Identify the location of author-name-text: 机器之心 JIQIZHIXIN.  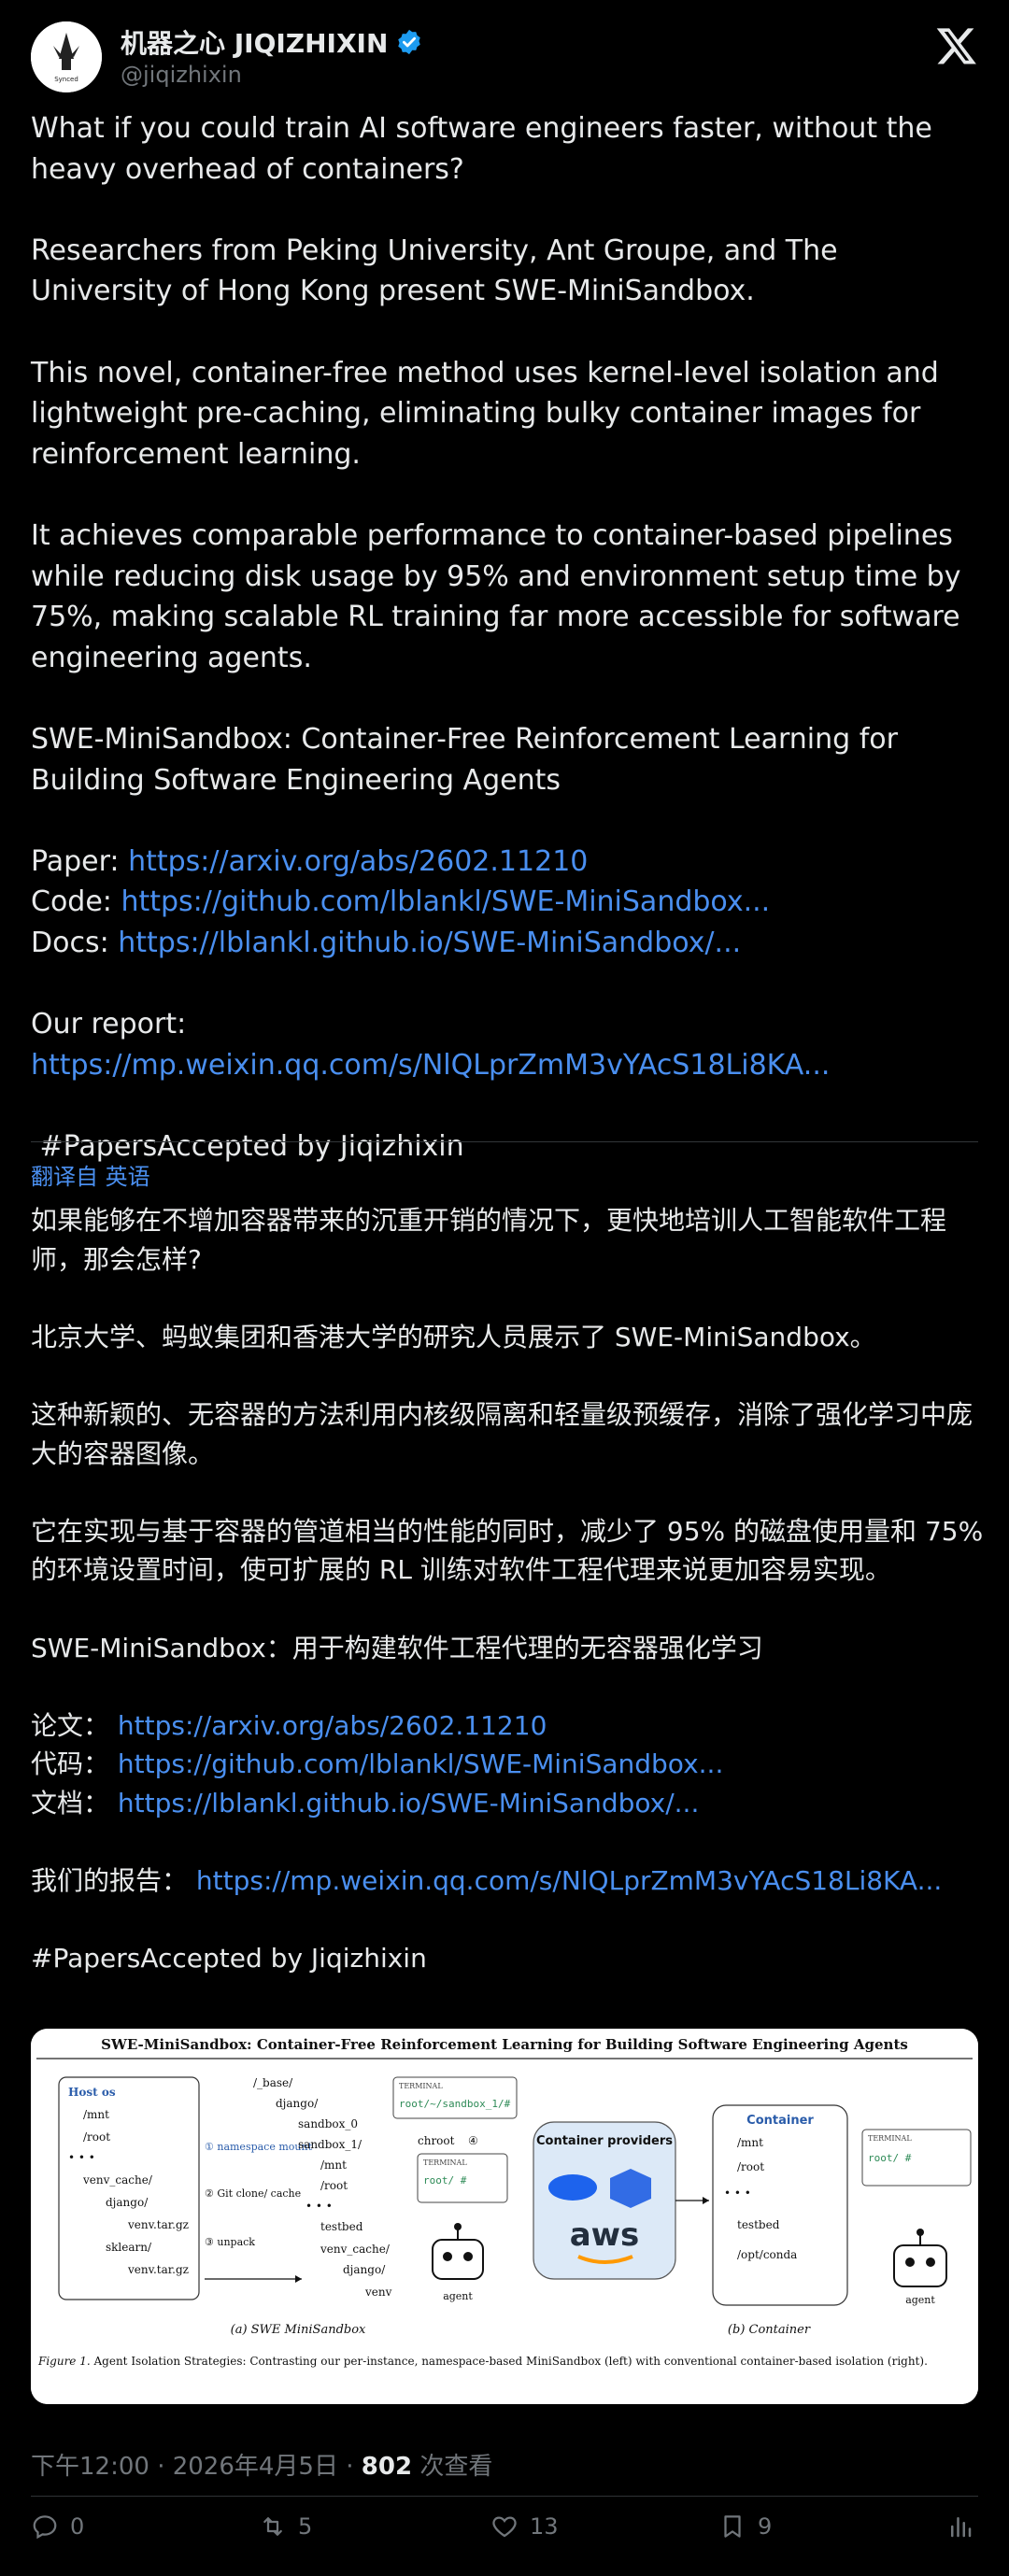
(255, 43).